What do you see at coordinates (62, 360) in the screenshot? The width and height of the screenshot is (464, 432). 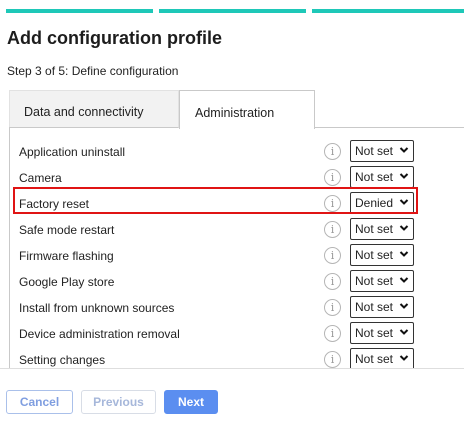 I see `setting-label: Setting changes` at bounding box center [62, 360].